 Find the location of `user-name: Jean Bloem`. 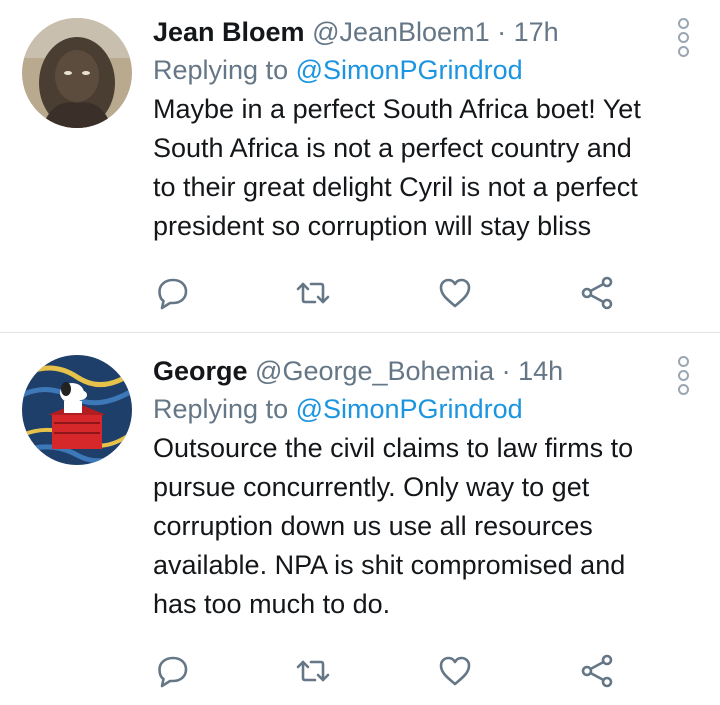

user-name: Jean Bloem is located at coordinates (229, 32).